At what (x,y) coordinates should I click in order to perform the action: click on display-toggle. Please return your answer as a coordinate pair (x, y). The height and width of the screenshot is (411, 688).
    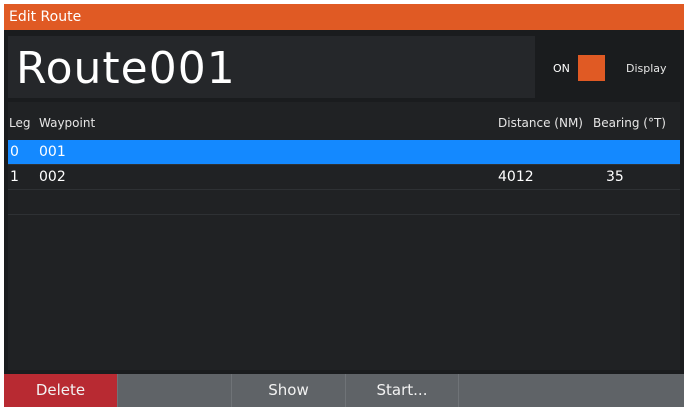
    Looking at the image, I should click on (591, 68).